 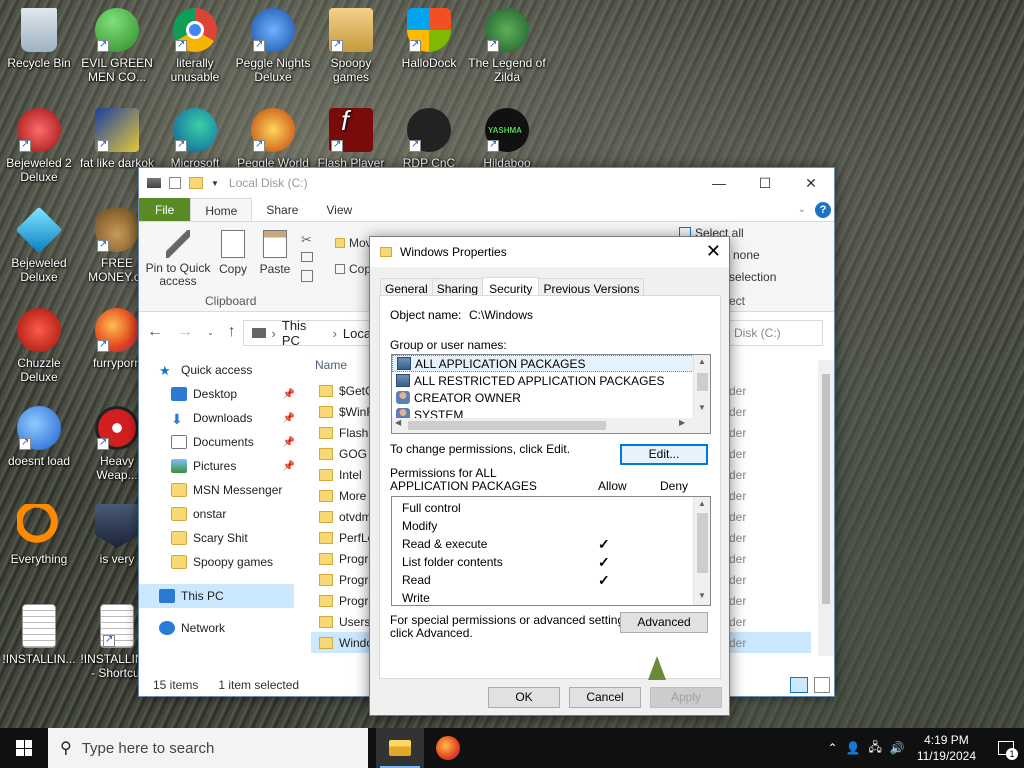 What do you see at coordinates (232, 332) in the screenshot?
I see `up-arrow-icon: ↑` at bounding box center [232, 332].